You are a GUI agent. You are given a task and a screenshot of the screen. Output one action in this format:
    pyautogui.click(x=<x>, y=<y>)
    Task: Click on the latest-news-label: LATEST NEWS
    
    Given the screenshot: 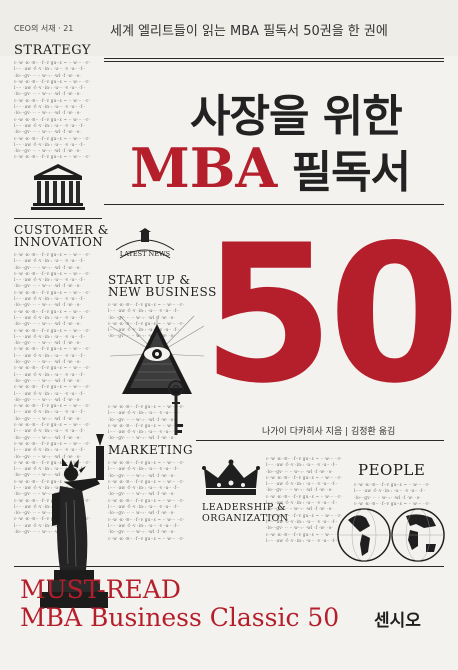 What is the action you would take?
    pyautogui.click(x=145, y=254)
    